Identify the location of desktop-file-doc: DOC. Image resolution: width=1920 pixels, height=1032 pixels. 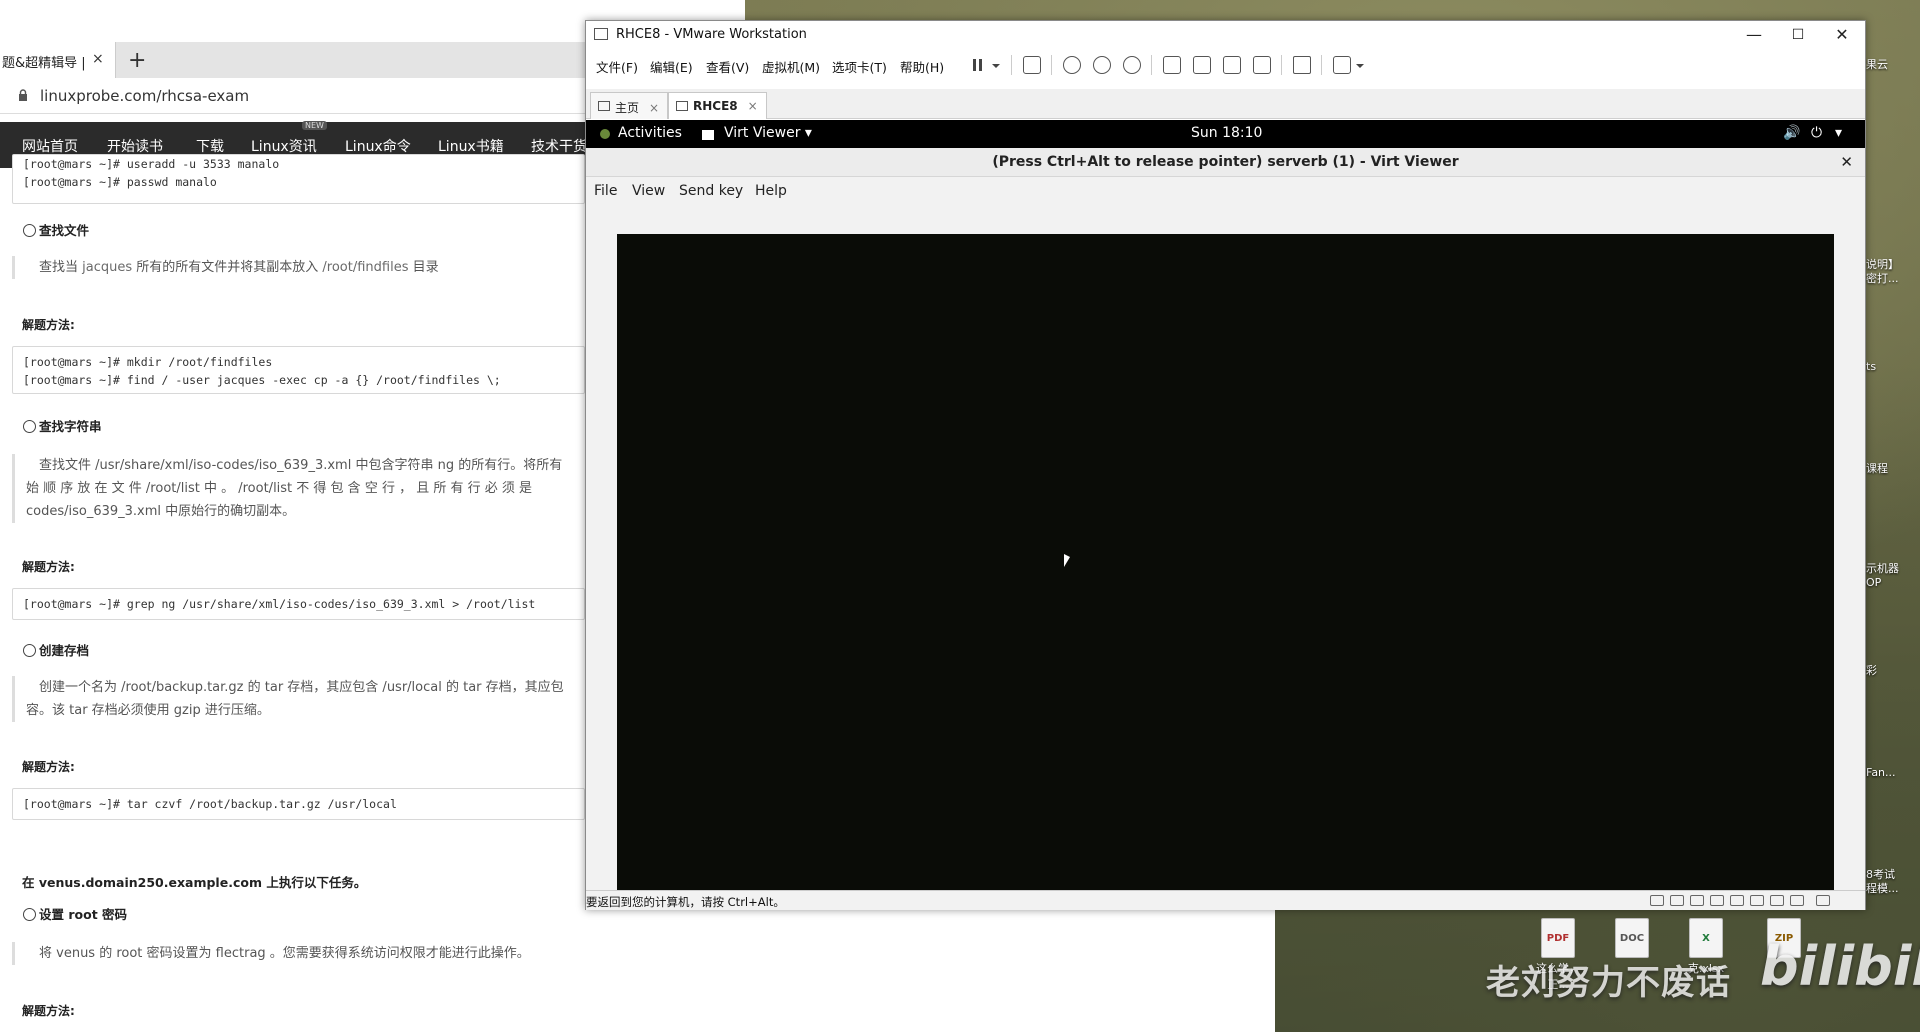
(1632, 939).